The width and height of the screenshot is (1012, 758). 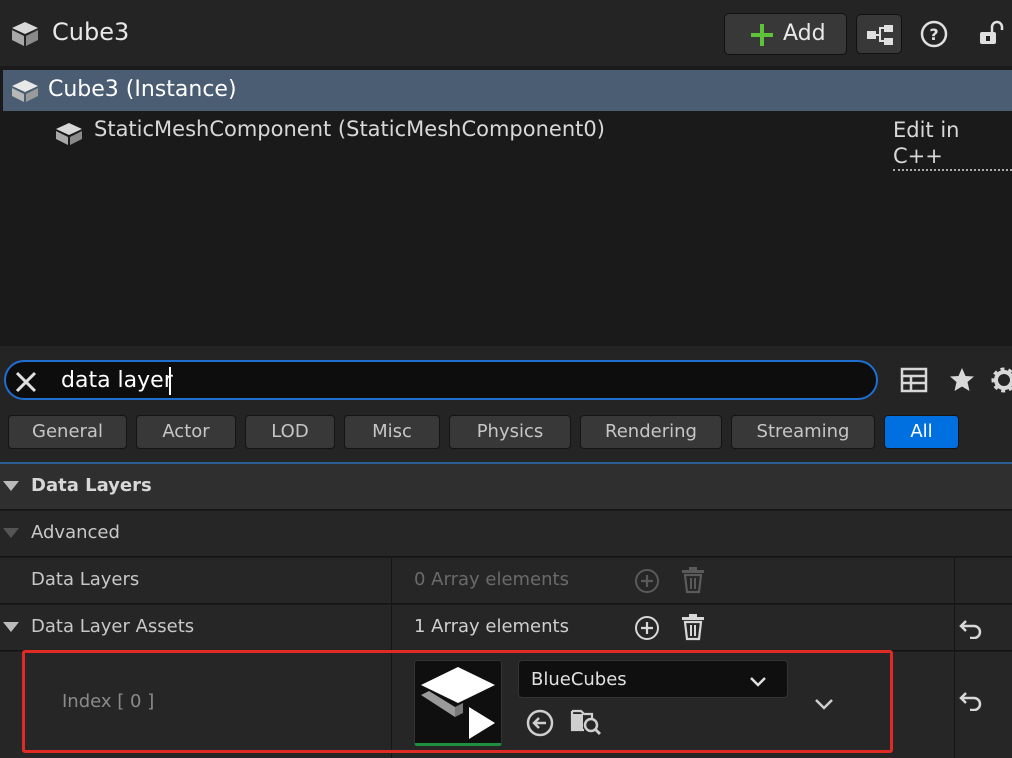 I want to click on property-label: Data Layer Assets, so click(x=113, y=626).